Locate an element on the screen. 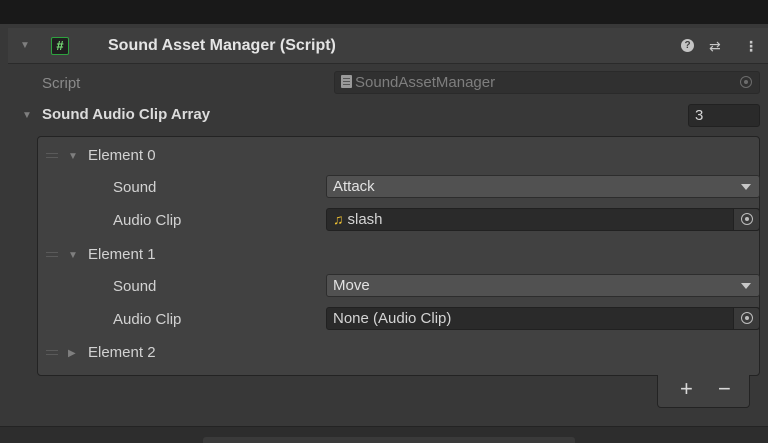 The height and width of the screenshot is (443, 768). window-top-strip is located at coordinates (384, 12).